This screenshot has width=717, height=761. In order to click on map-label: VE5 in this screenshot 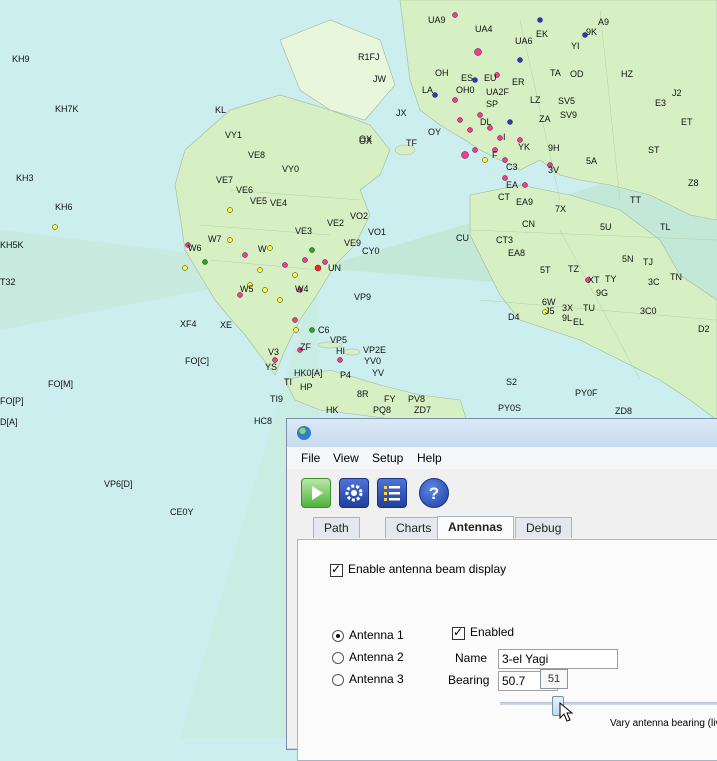, I will do `click(258, 201)`.